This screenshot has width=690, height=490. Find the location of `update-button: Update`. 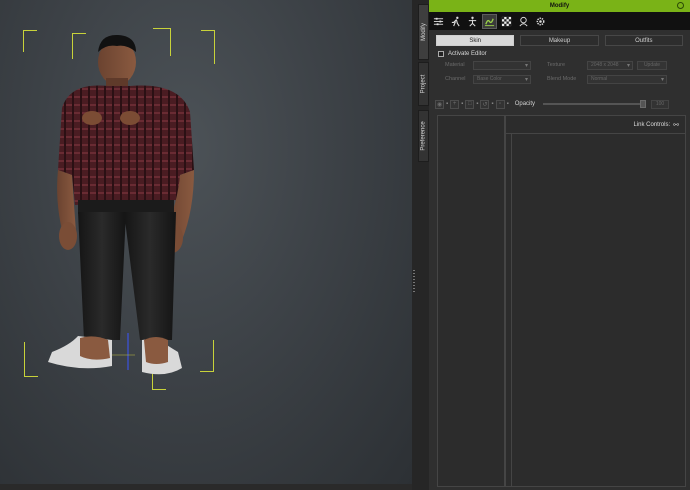

update-button: Update is located at coordinates (652, 65).